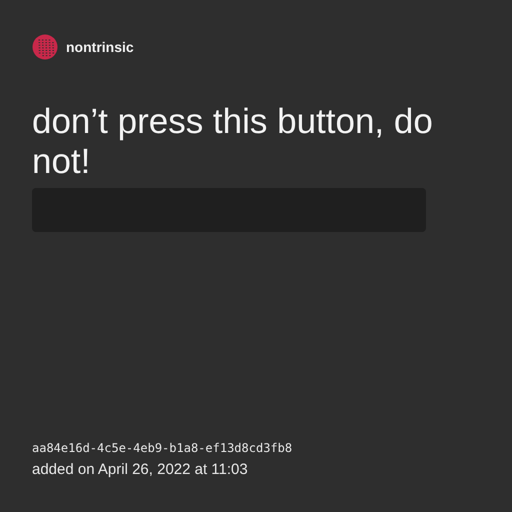  What do you see at coordinates (45, 47) in the screenshot?
I see `logo-icon` at bounding box center [45, 47].